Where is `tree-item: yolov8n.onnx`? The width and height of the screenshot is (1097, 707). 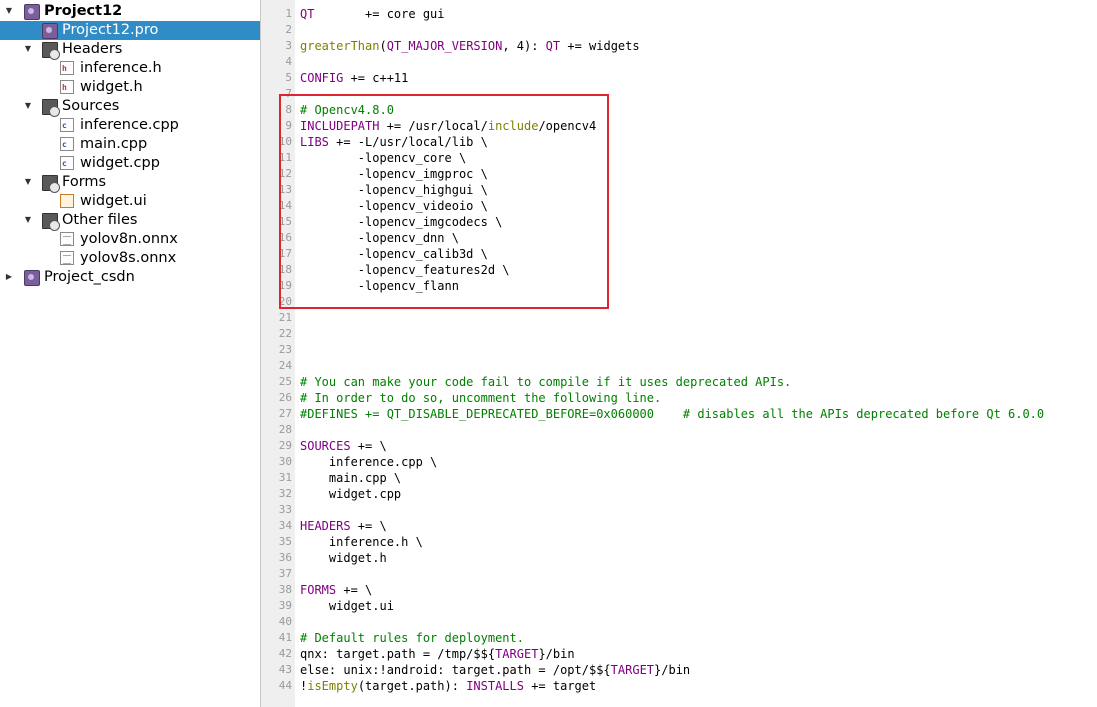
tree-item: yolov8n.onnx is located at coordinates (130, 239).